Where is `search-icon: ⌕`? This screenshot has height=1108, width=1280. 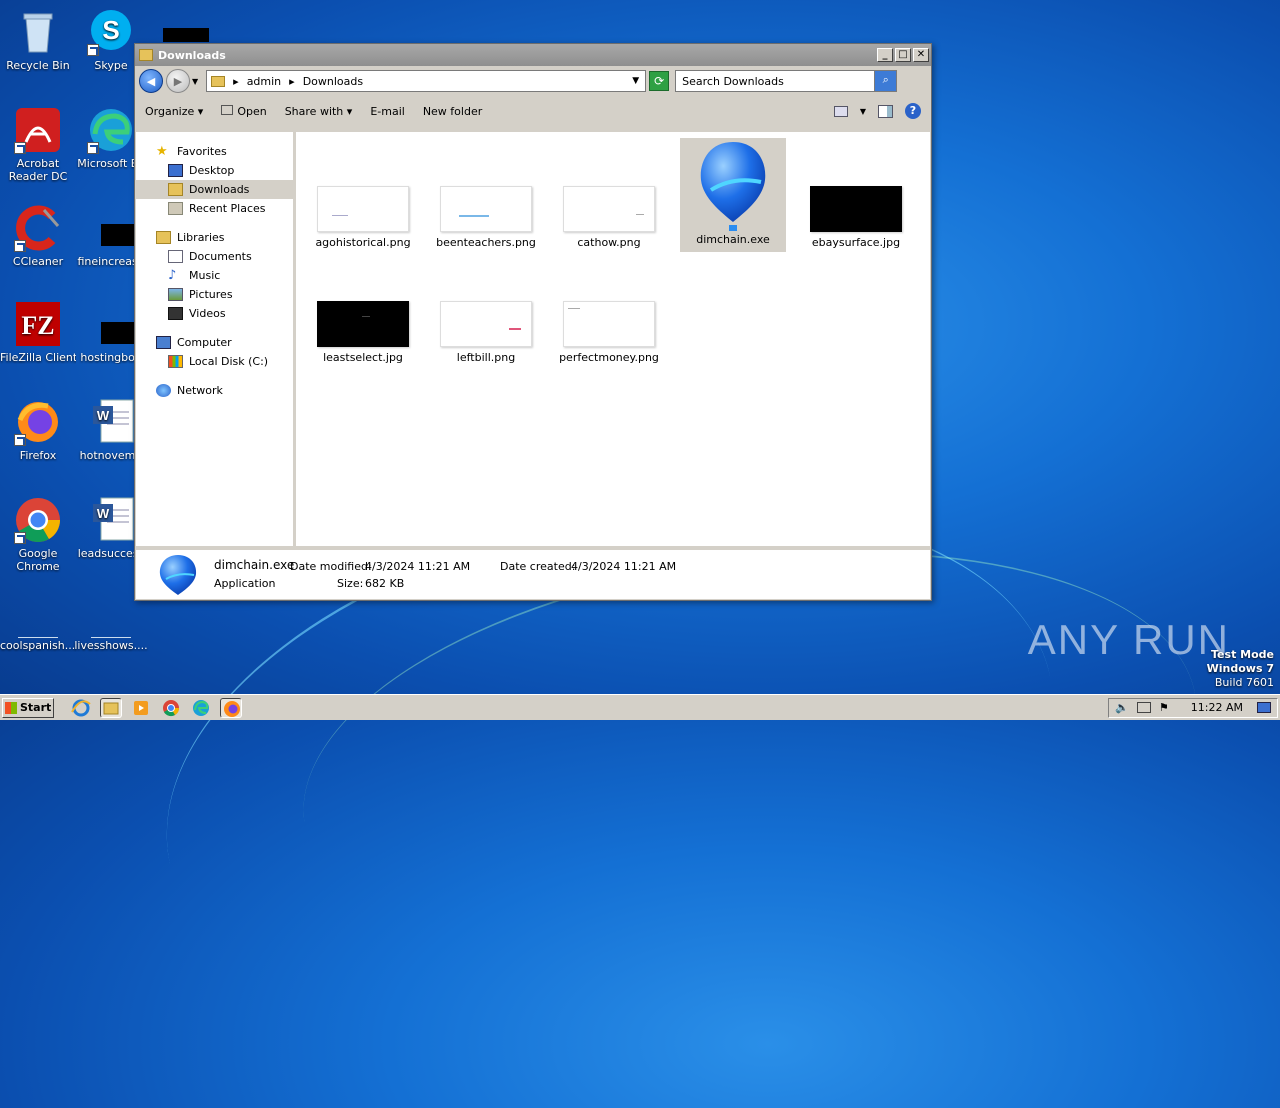
search-icon: ⌕ is located at coordinates (885, 81).